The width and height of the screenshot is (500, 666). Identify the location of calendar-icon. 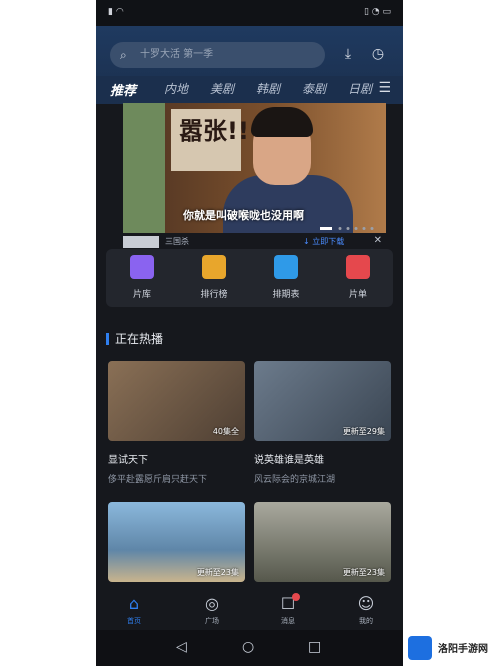
(286, 267).